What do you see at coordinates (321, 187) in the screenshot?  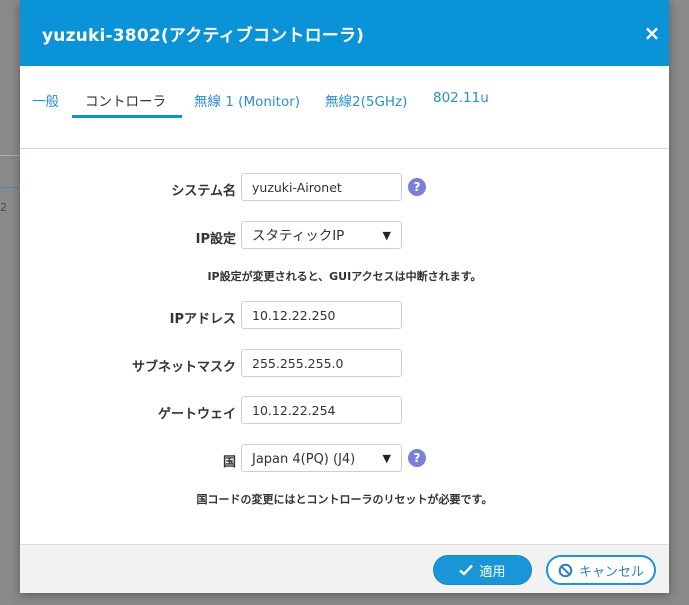 I see `system-name-input: yuzuki-Aironet` at bounding box center [321, 187].